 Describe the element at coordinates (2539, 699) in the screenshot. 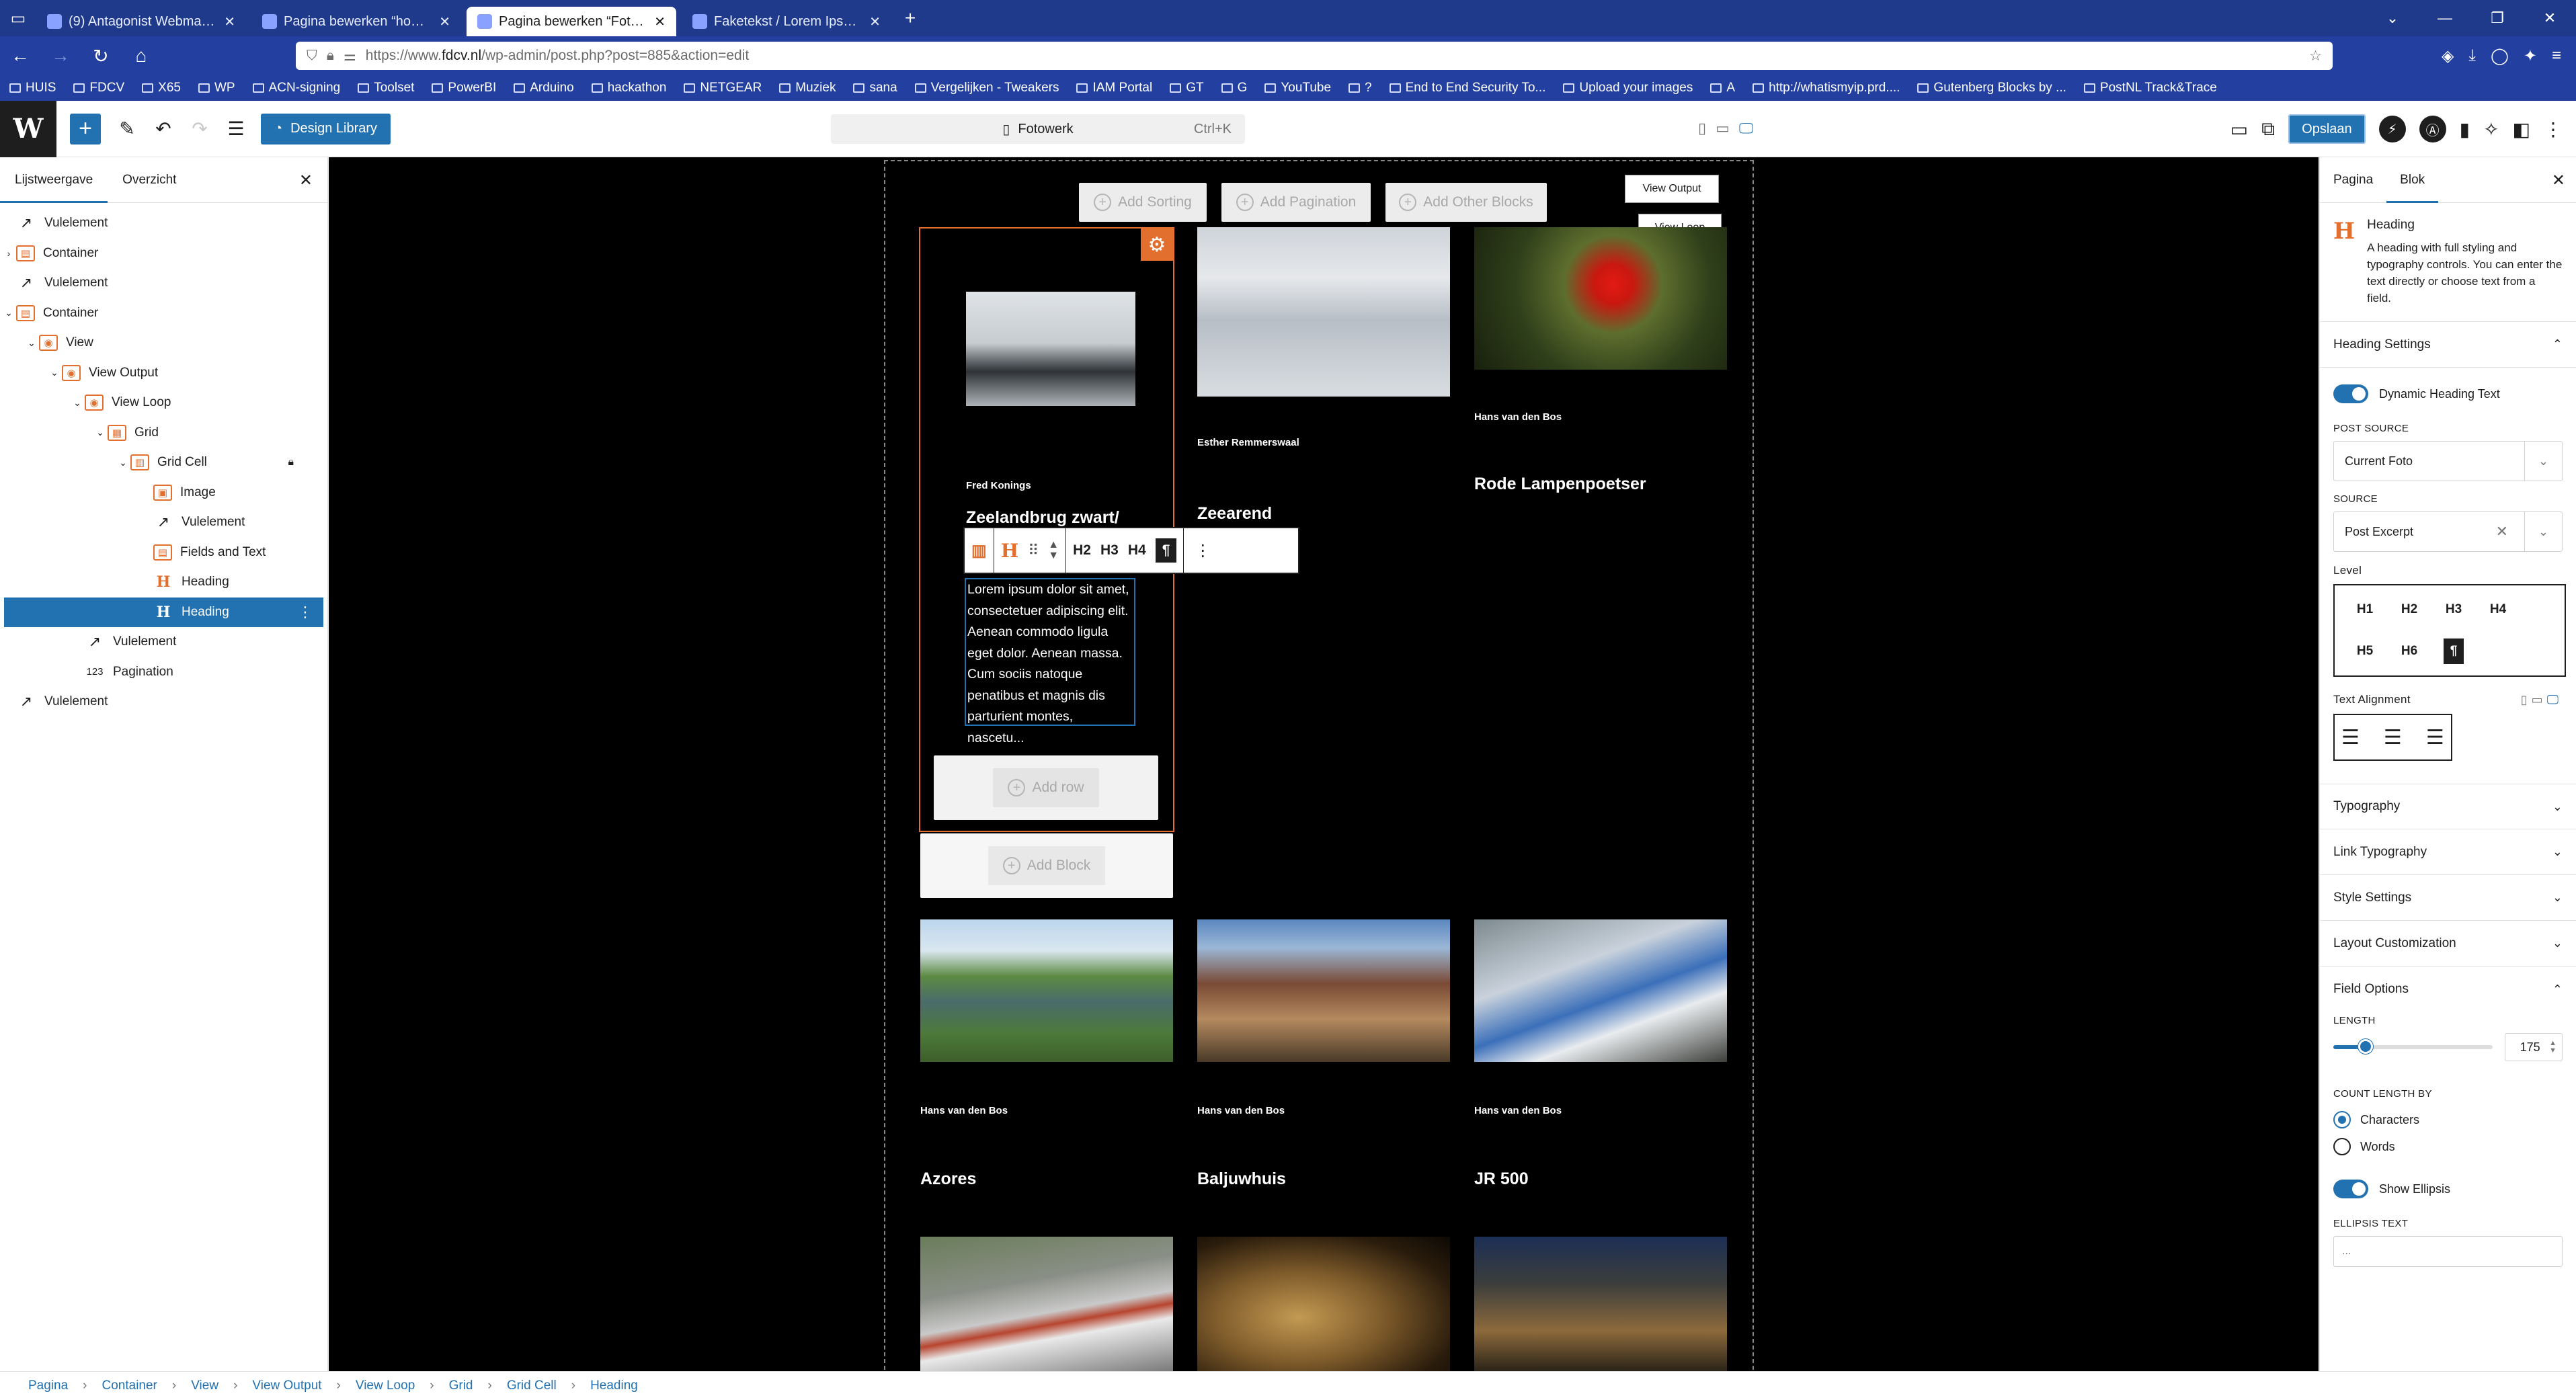

I see `tablet-icon: ▭` at that location.